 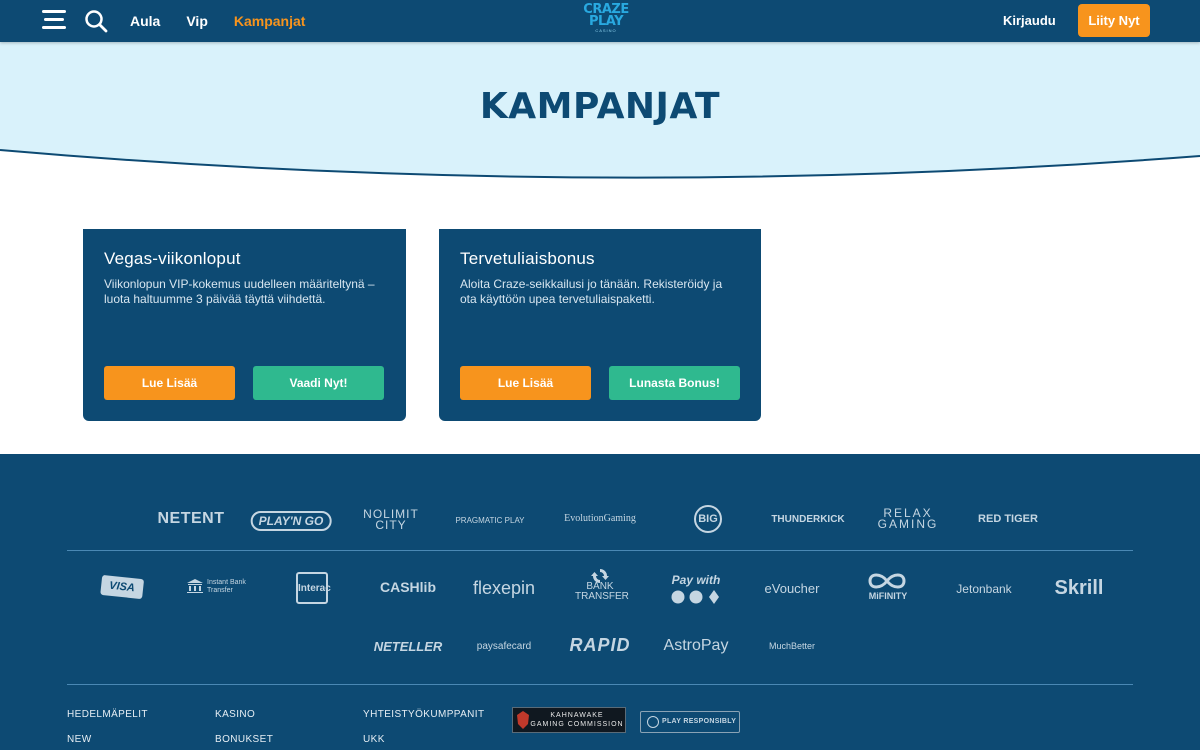 What do you see at coordinates (504, 646) in the screenshot?
I see `payment-logo-paysafecard: paysafecard` at bounding box center [504, 646].